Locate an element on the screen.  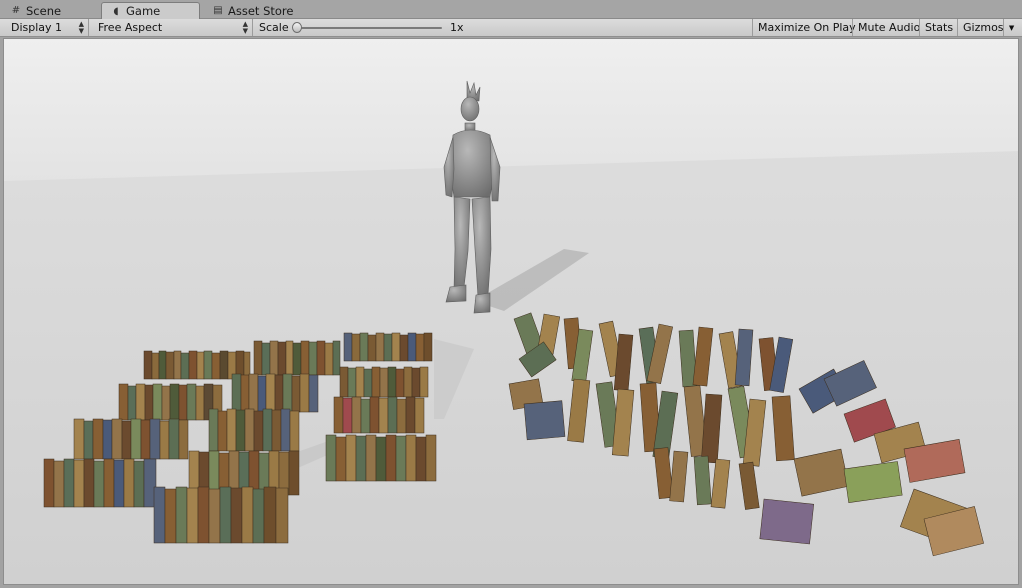
aspect-dropdown: Free Aspect ▲ ▼ is located at coordinates (173, 27).